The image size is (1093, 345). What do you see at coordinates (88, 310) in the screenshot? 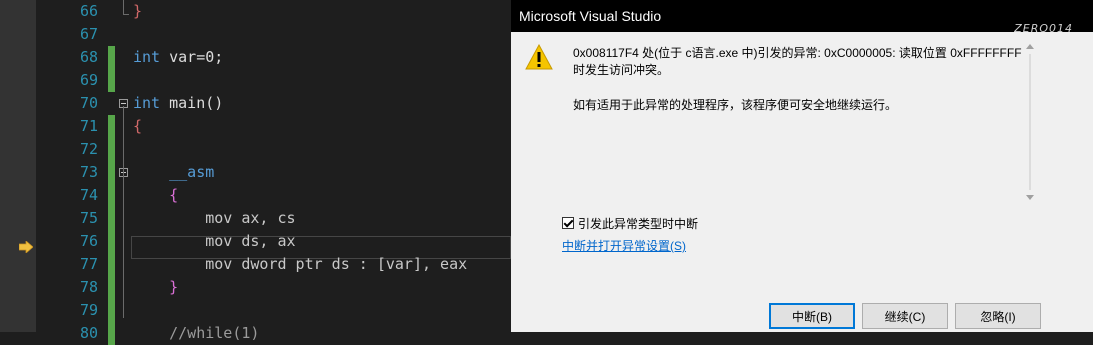
I see `line-number: 79` at bounding box center [88, 310].